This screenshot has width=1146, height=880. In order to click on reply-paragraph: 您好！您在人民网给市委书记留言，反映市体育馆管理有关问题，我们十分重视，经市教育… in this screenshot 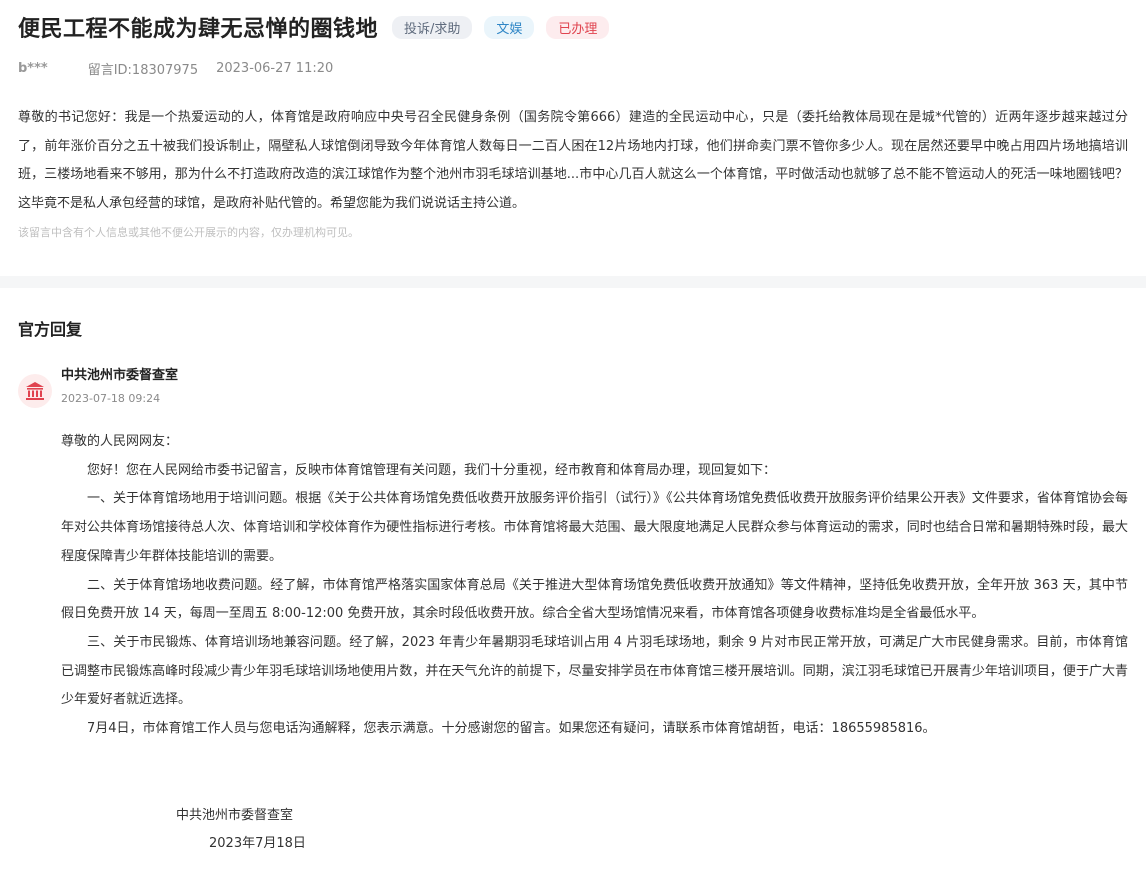, I will do `click(432, 470)`.